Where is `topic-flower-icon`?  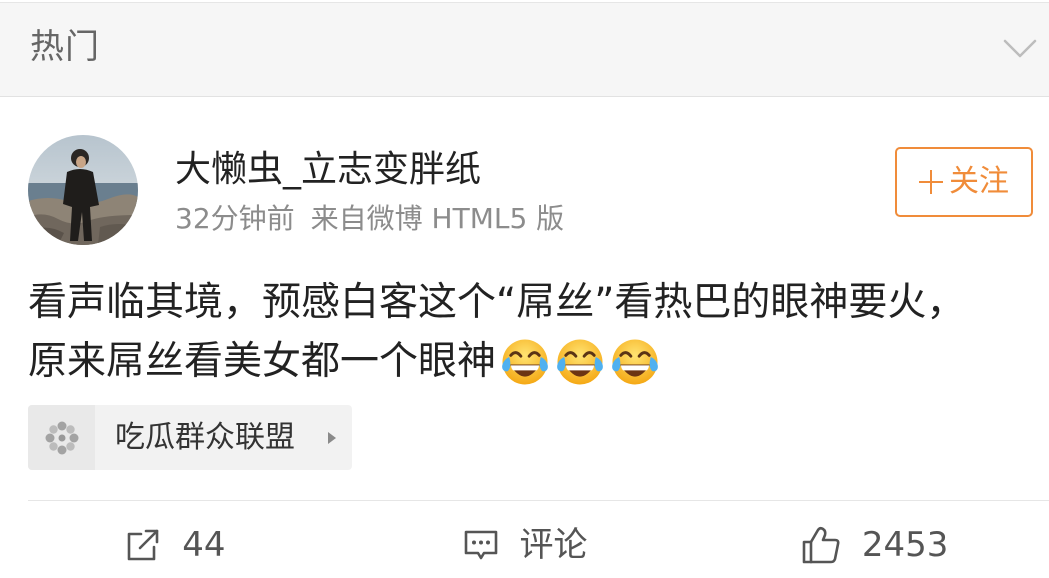 topic-flower-icon is located at coordinates (61, 437).